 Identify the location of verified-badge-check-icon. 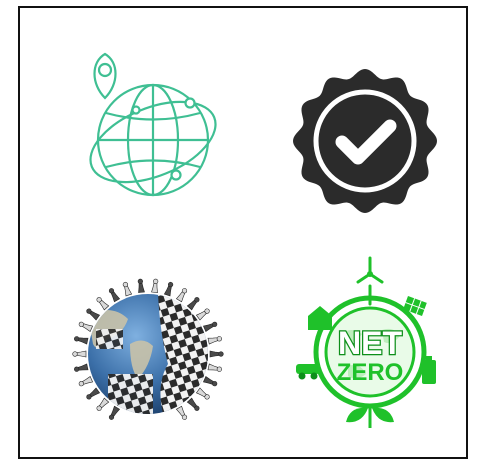
(365, 141).